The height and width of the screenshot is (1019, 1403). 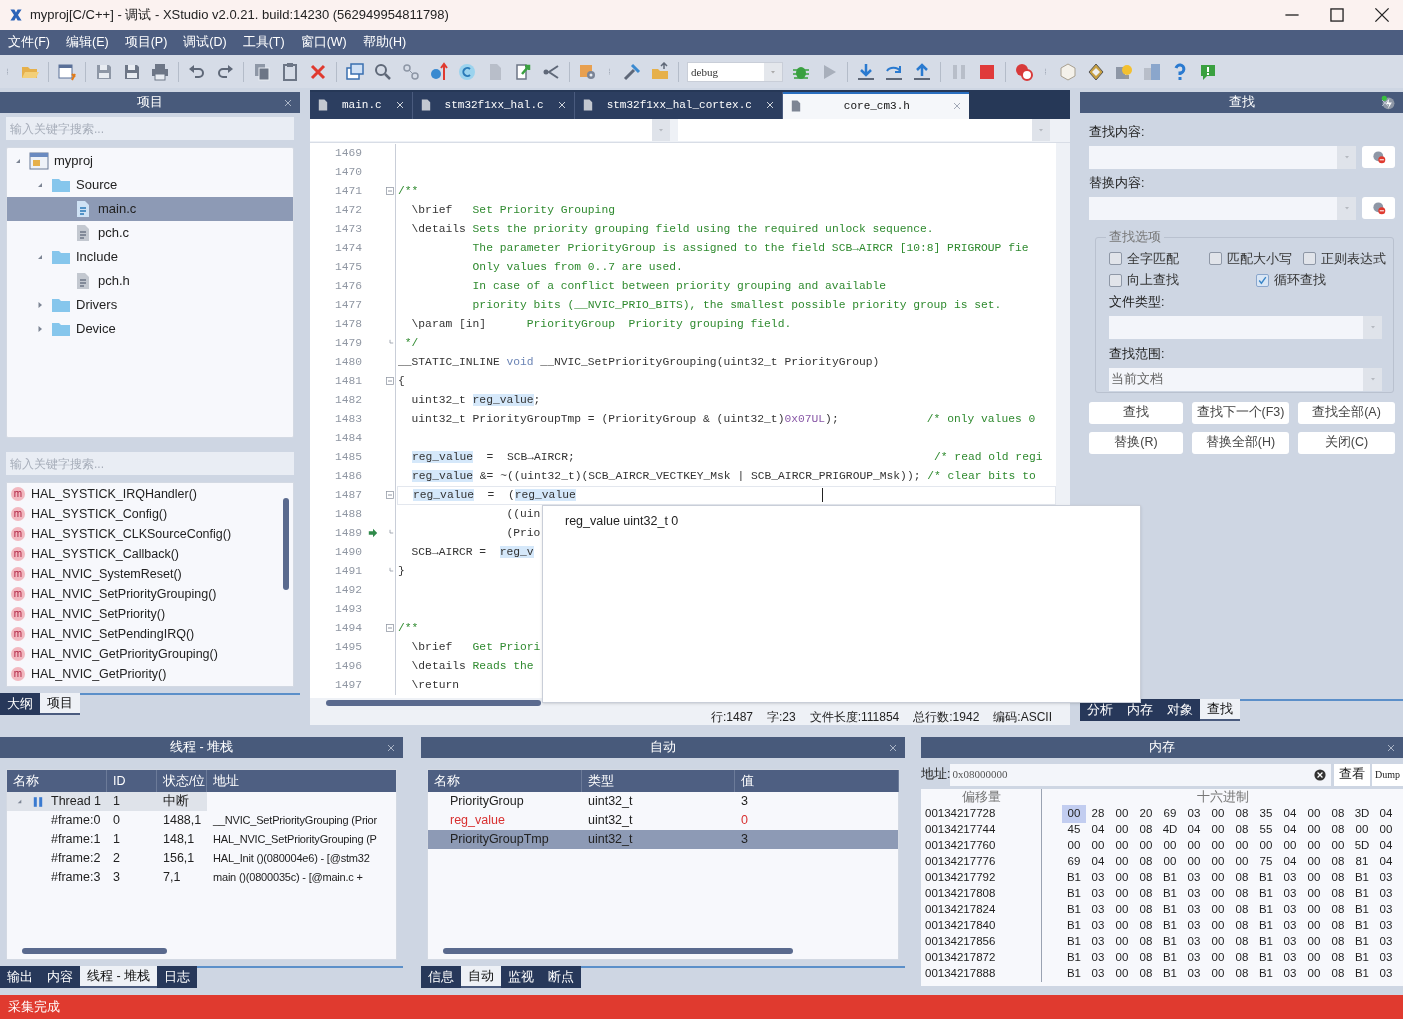 I want to click on tree-item: Device, so click(x=150, y=329).